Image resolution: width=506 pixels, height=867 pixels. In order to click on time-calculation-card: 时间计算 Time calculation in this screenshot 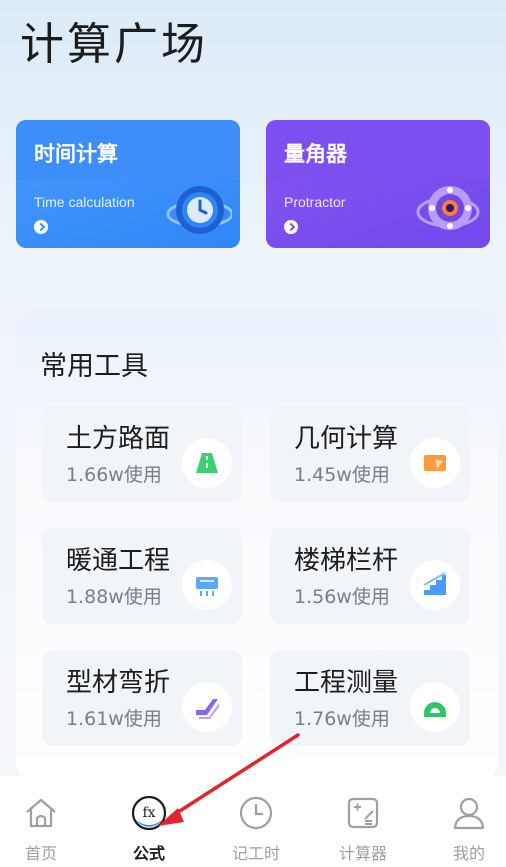, I will do `click(128, 184)`.